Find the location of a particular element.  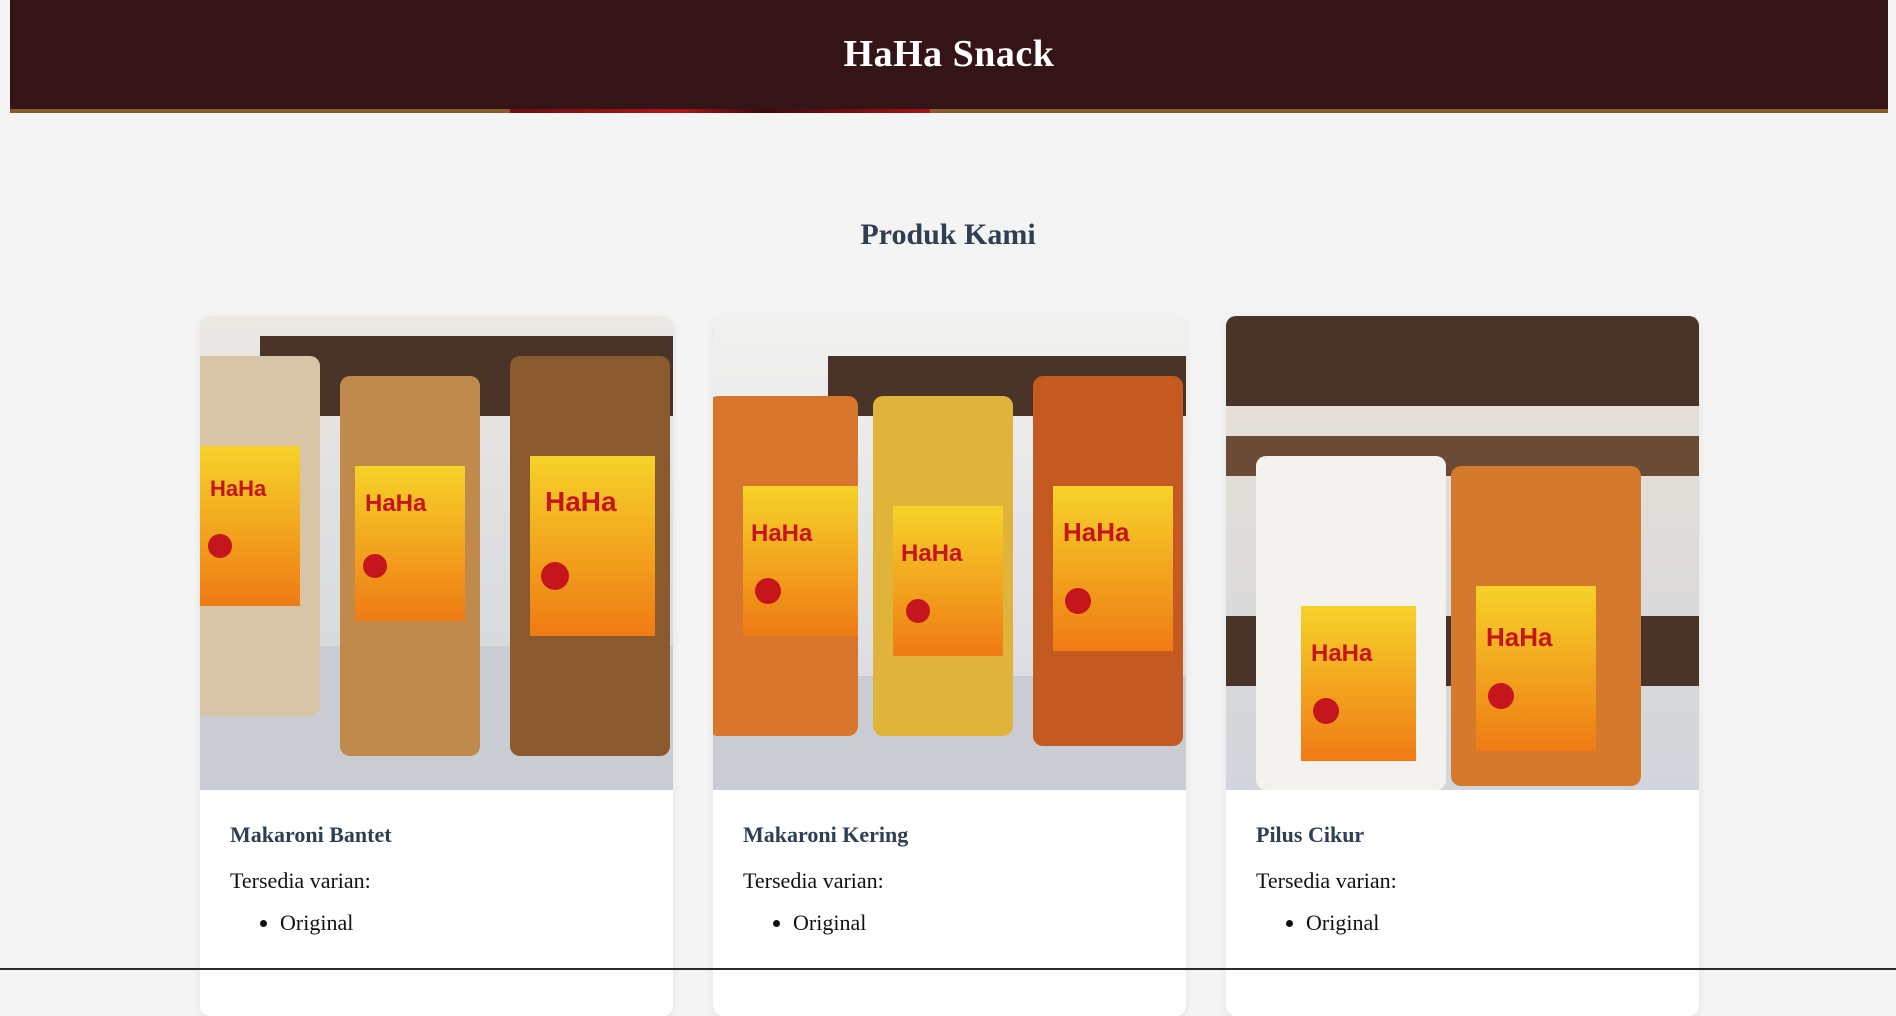

product-name: Makaroni Bantet is located at coordinates (311, 834).